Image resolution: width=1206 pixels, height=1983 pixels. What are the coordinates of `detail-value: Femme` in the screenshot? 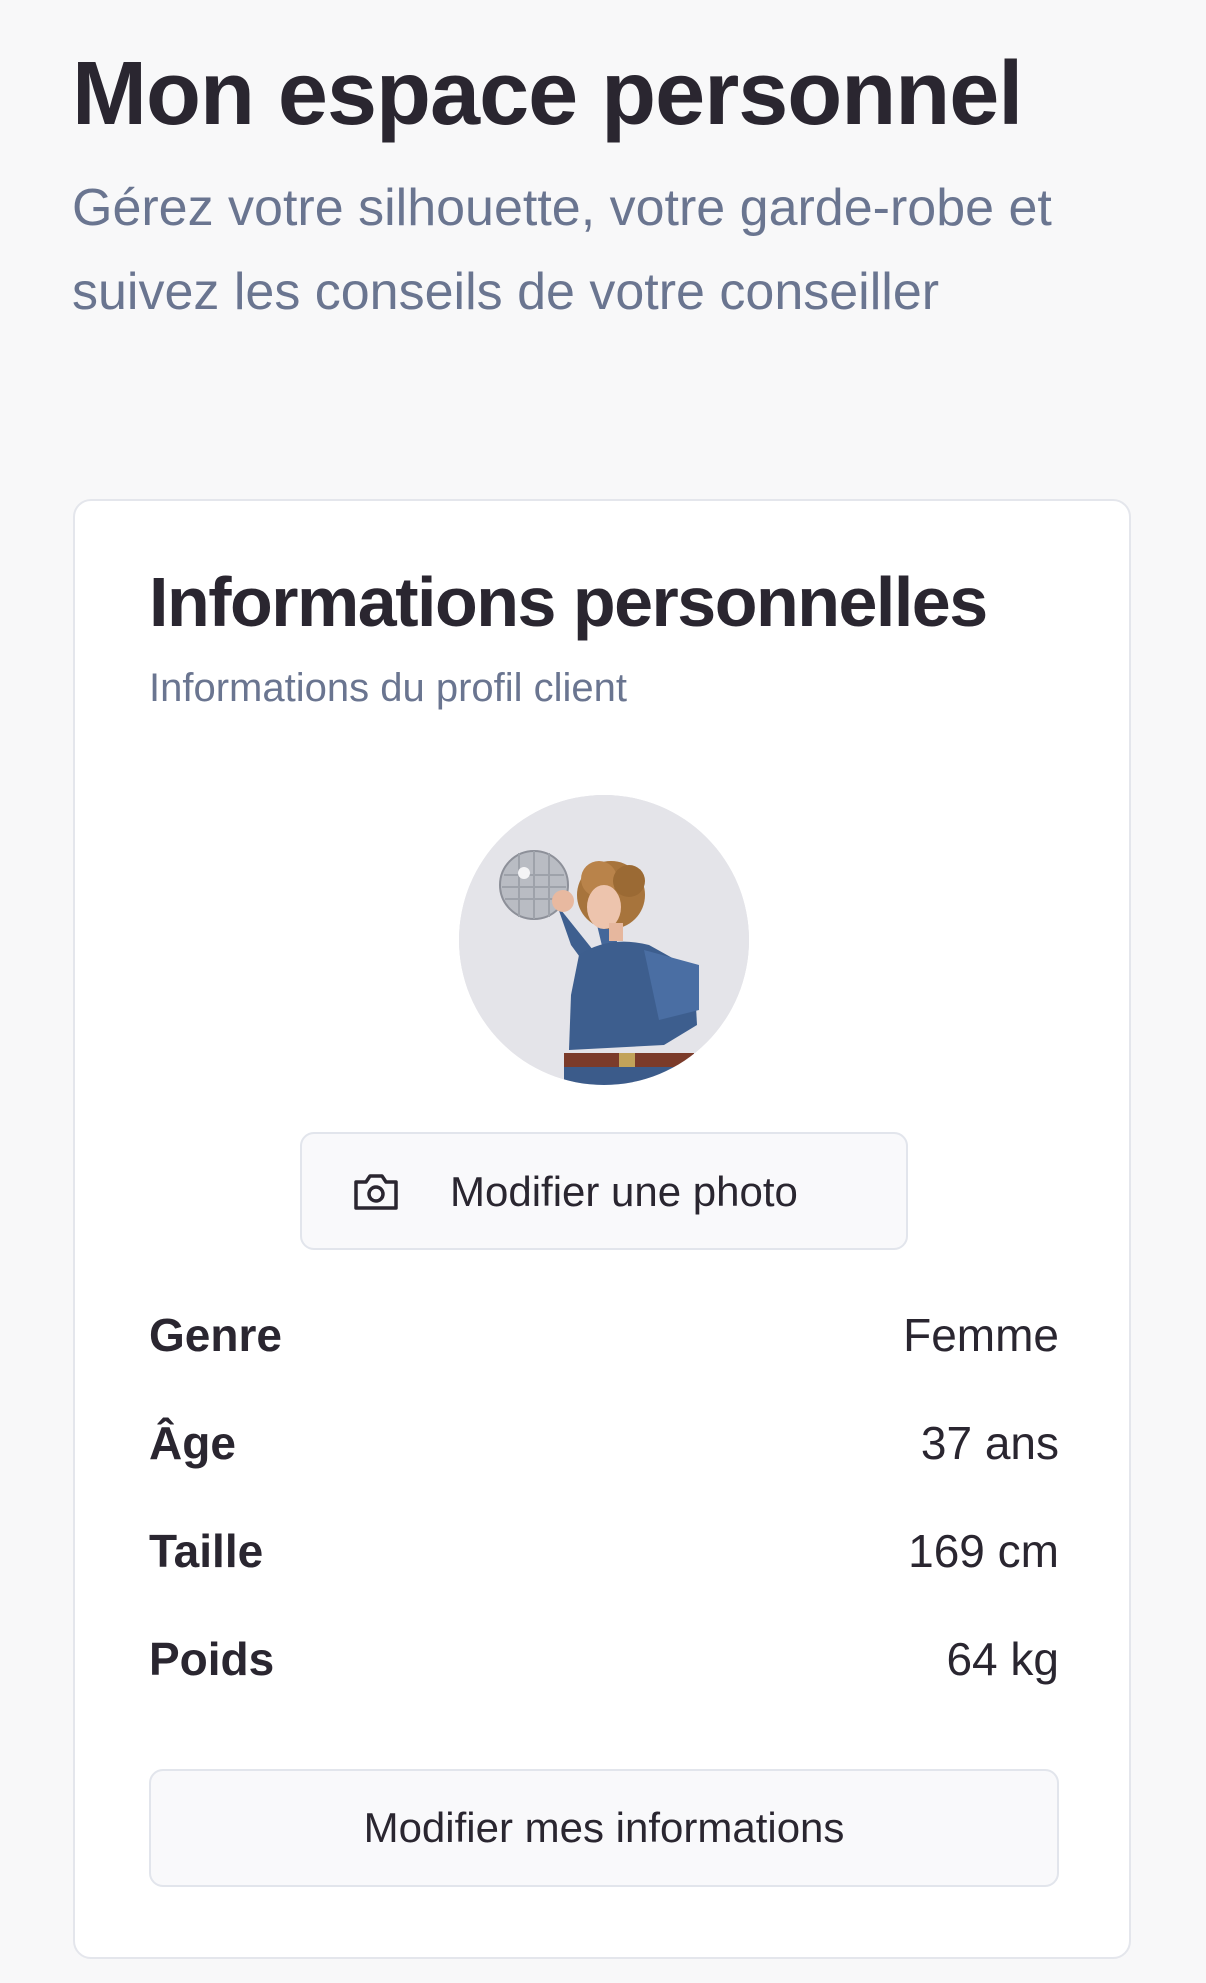 It's located at (981, 1335).